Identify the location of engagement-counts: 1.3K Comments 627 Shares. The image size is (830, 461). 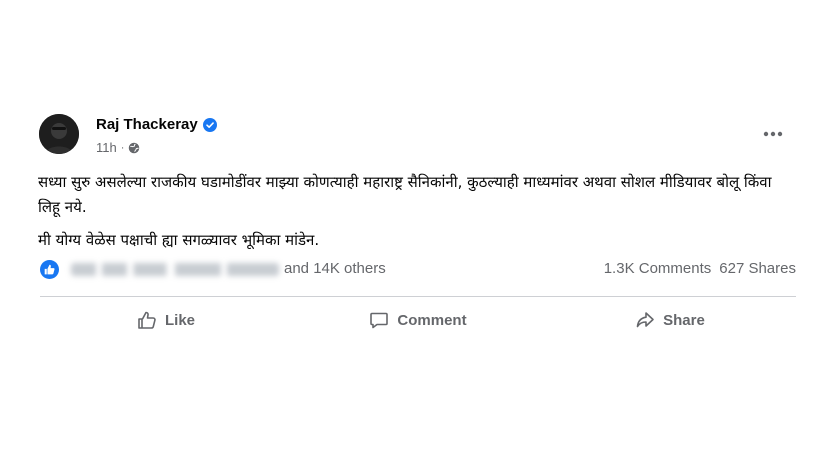
(700, 268).